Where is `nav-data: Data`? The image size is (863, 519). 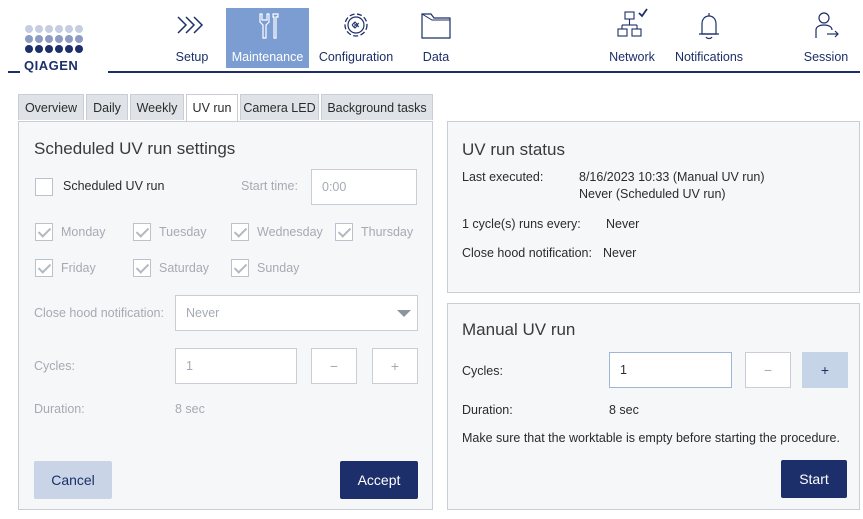 nav-data: Data is located at coordinates (436, 38).